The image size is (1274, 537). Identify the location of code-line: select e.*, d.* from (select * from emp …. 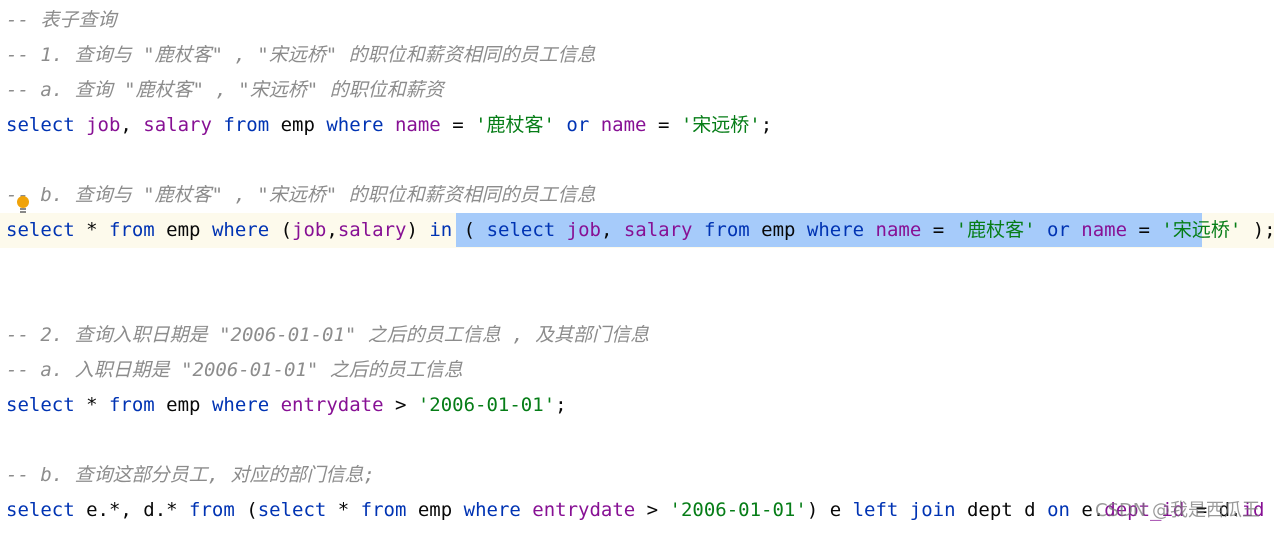
(640, 510).